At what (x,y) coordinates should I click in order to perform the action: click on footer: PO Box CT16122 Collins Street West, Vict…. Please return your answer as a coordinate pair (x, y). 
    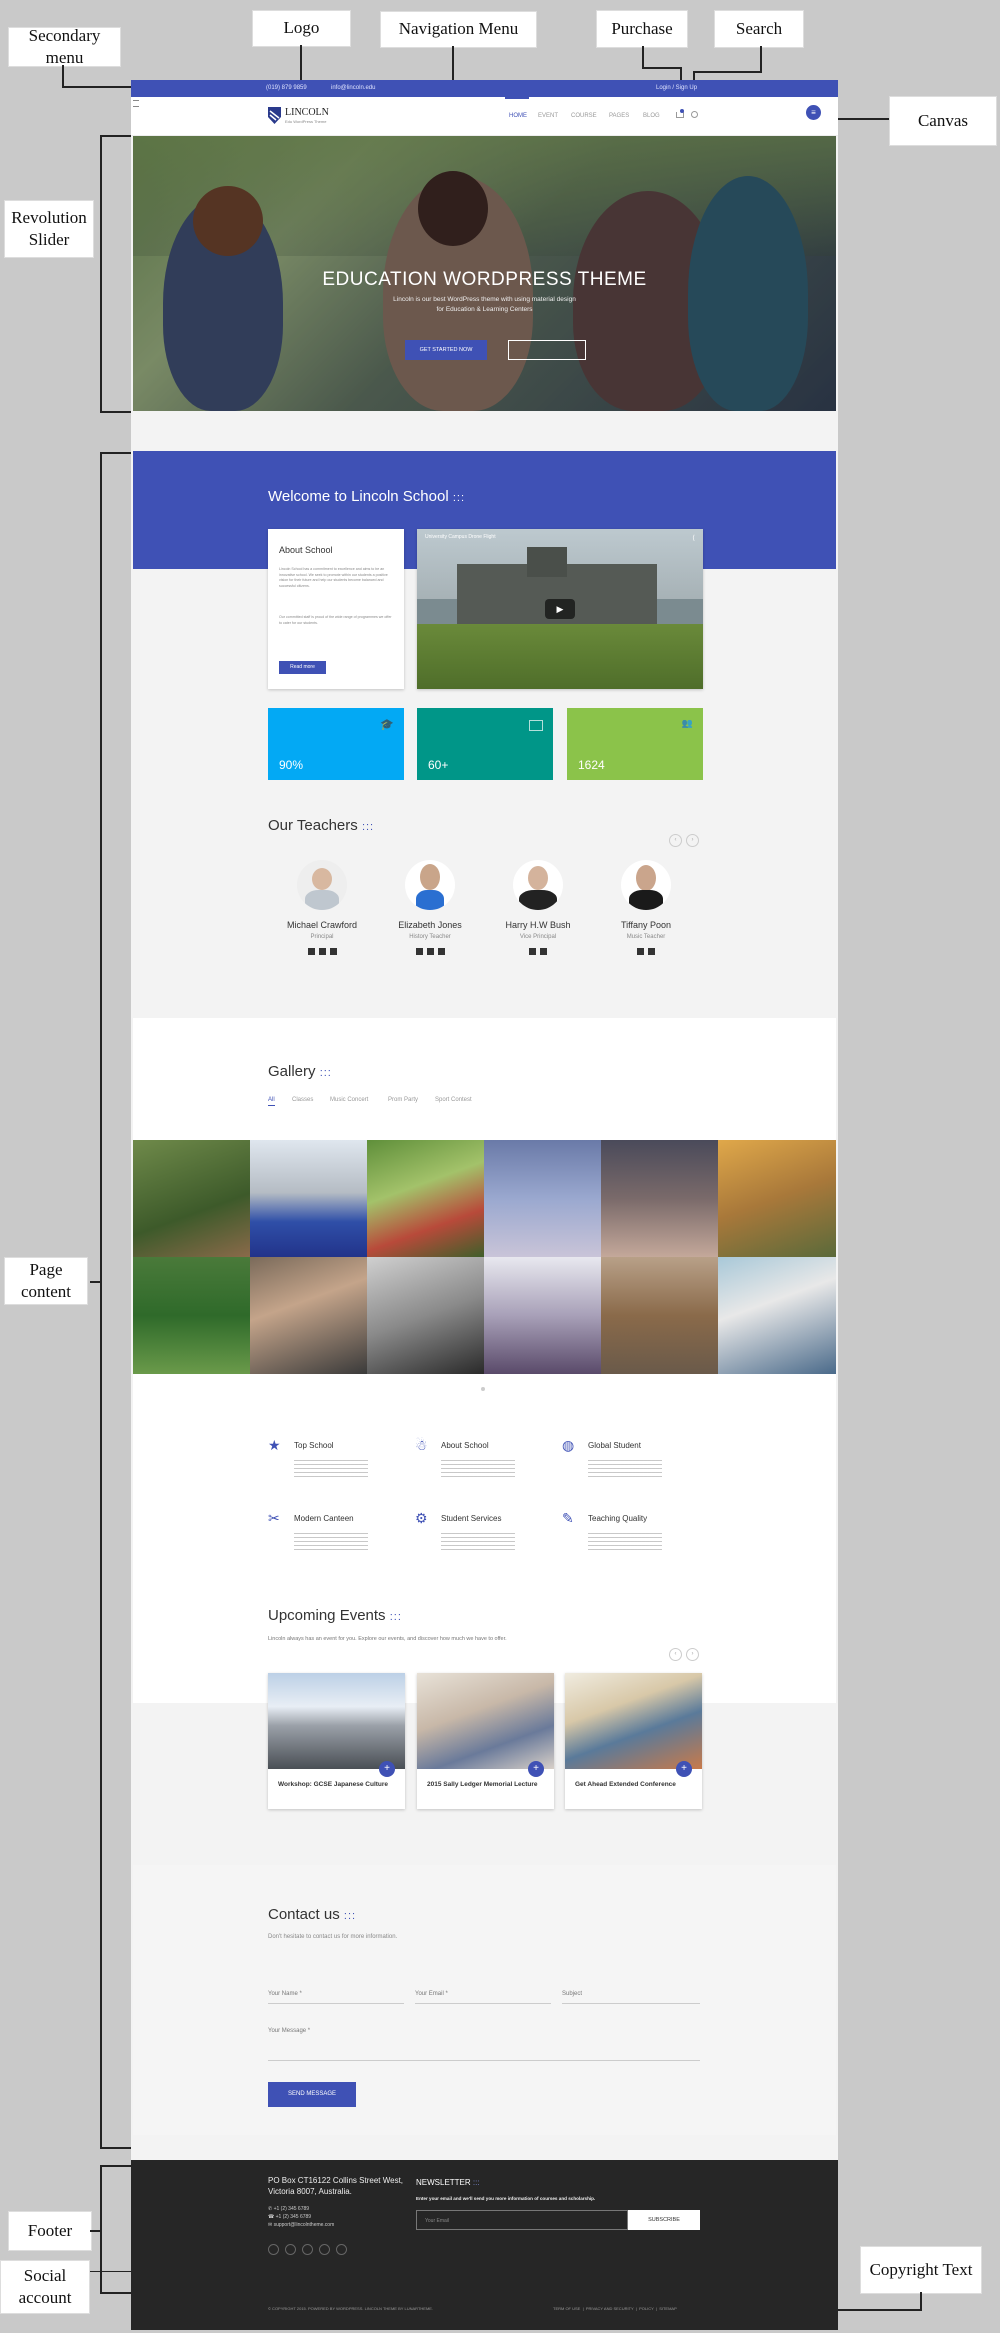
    Looking at the image, I should click on (484, 2245).